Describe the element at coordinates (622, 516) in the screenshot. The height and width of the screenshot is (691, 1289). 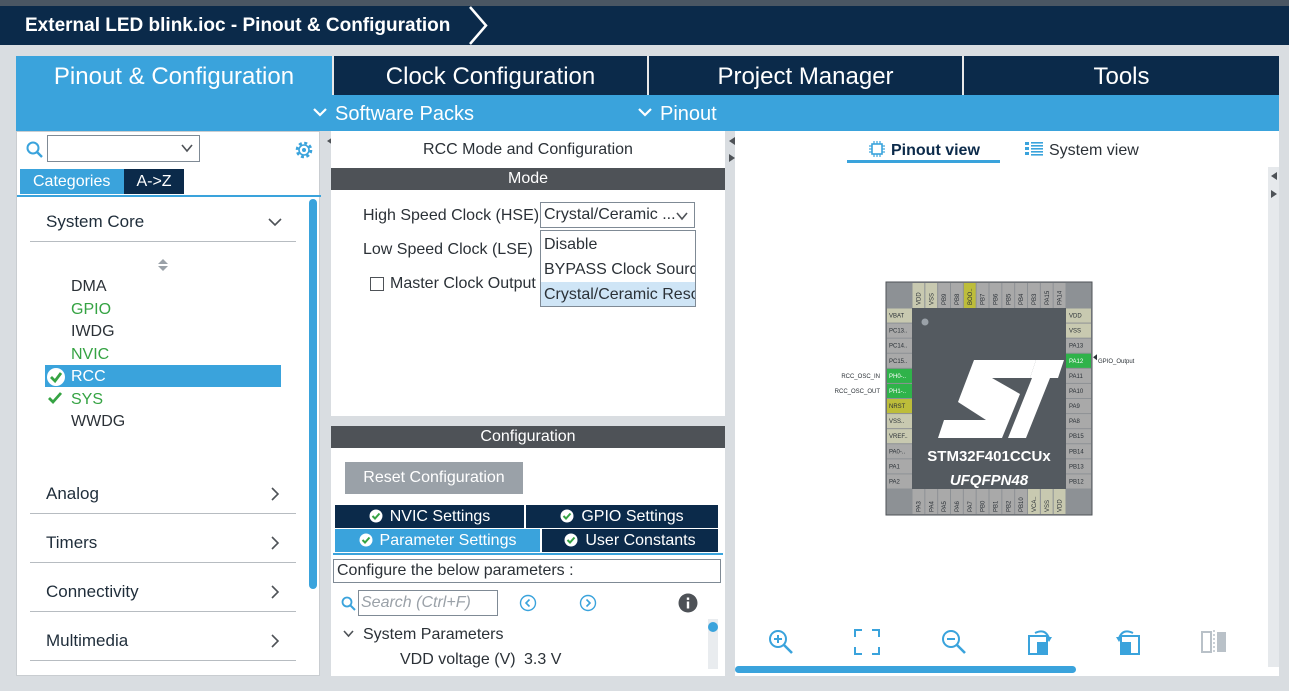
I see `tab-gpio-settings: GPIO Settings` at that location.